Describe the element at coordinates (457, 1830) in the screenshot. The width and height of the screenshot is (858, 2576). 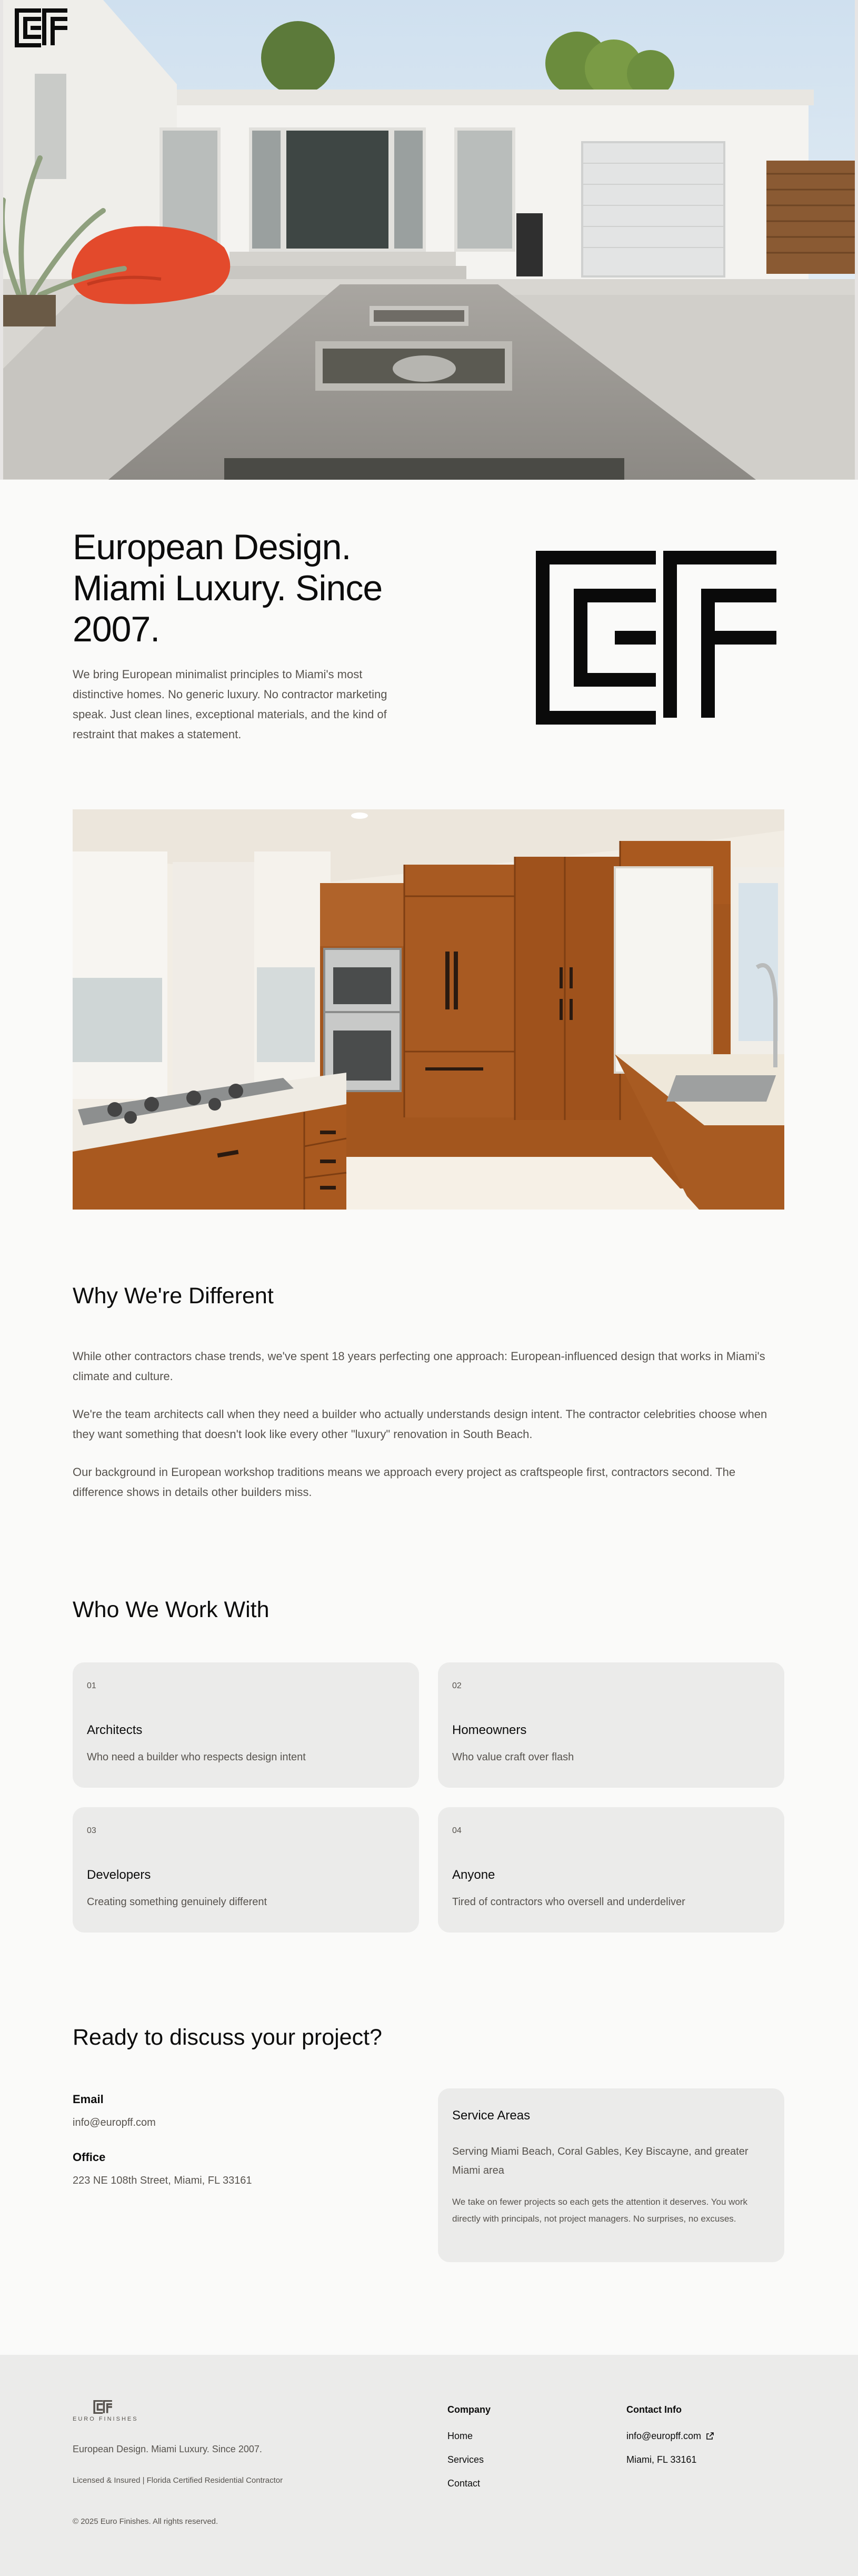
I see `card-number: 04` at that location.